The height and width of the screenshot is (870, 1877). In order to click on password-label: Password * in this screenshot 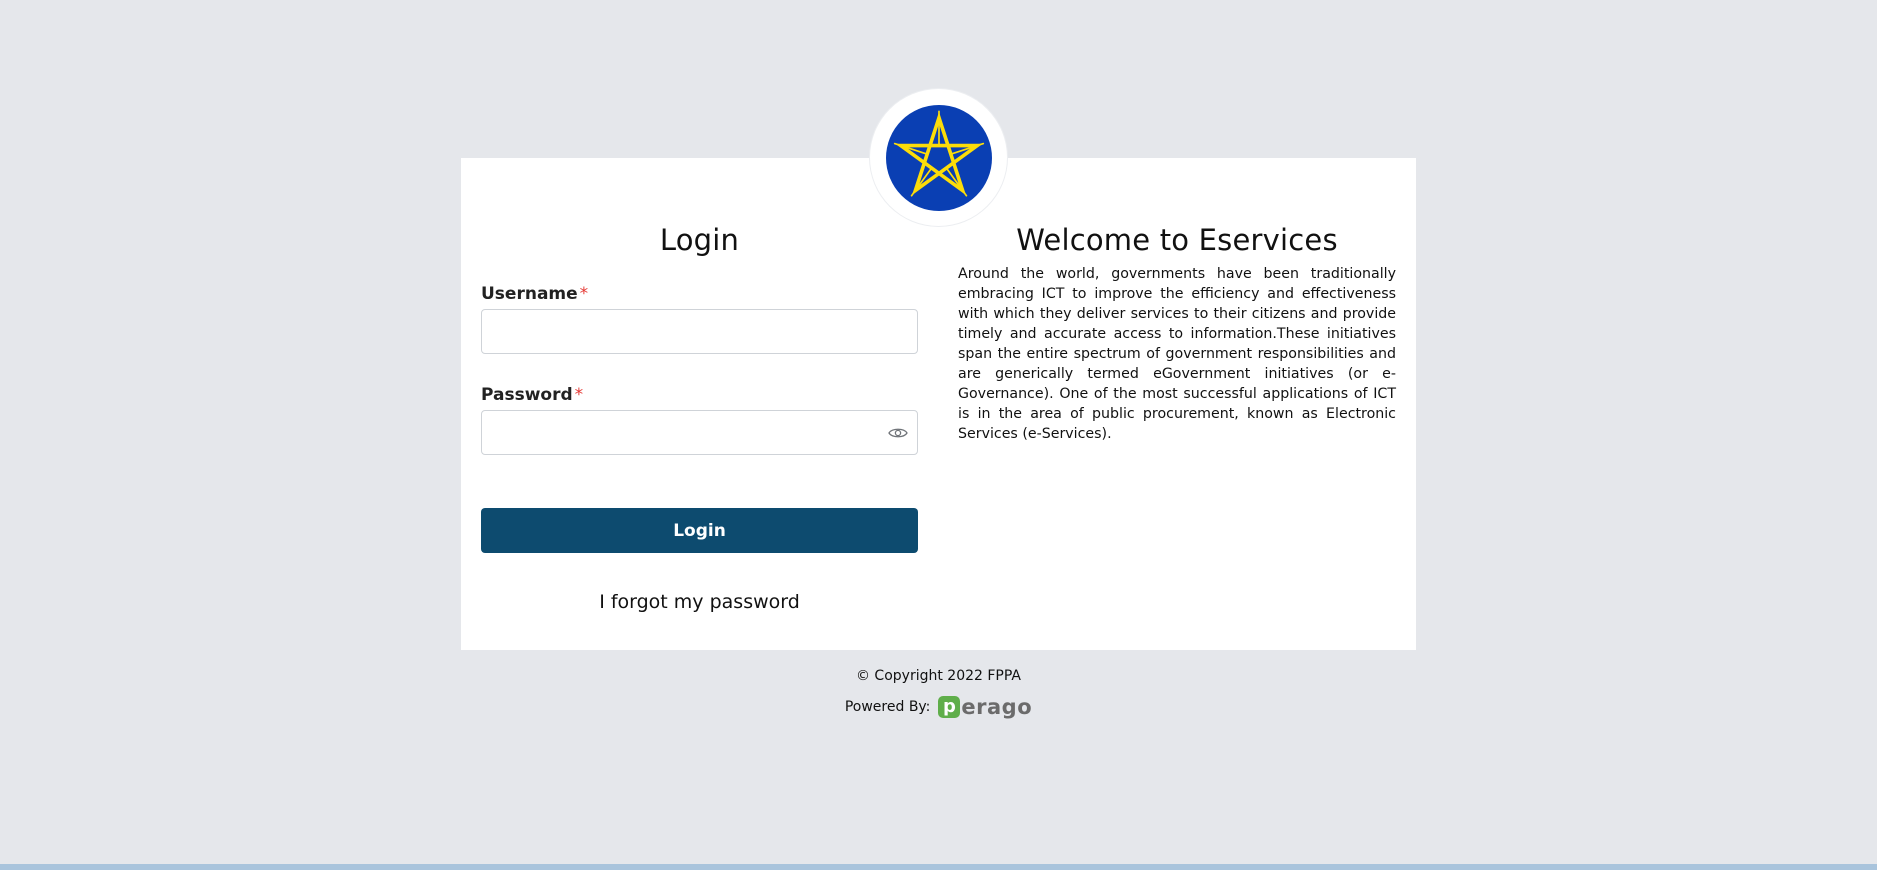, I will do `click(699, 395)`.